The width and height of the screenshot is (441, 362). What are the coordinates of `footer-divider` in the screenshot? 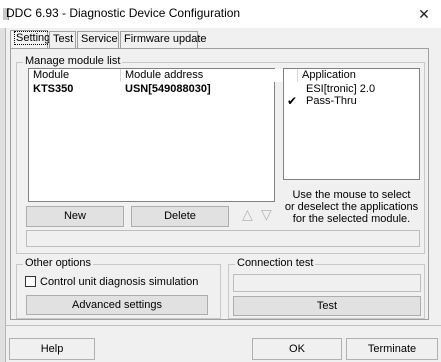 It's located at (223, 325).